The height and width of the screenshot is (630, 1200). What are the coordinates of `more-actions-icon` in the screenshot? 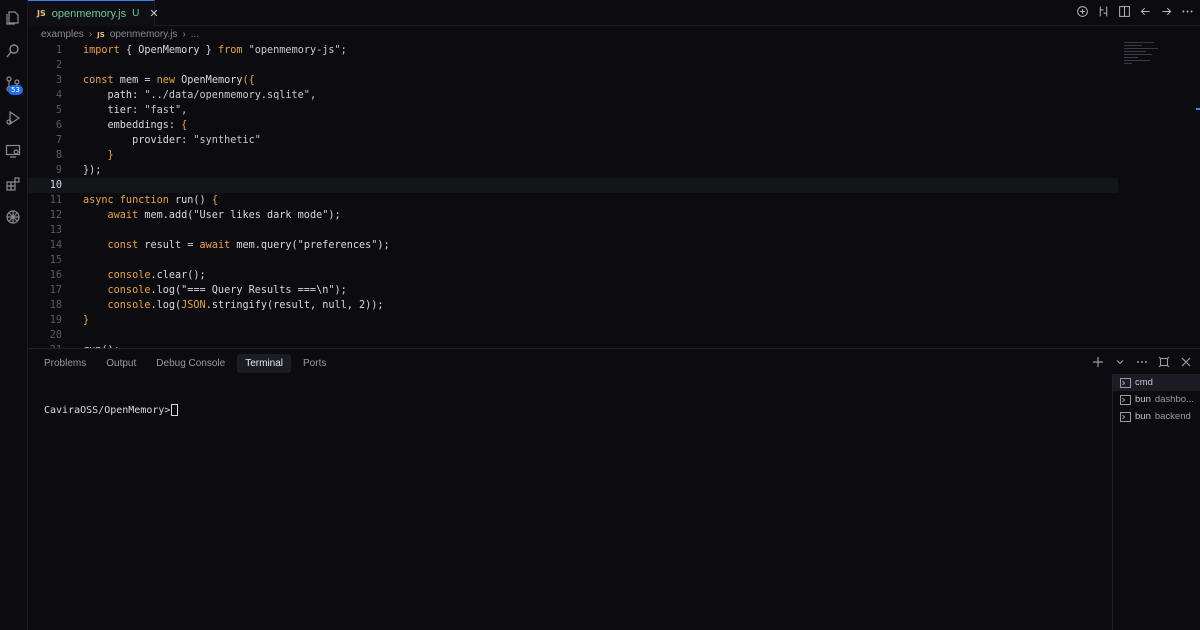 It's located at (1187, 11).